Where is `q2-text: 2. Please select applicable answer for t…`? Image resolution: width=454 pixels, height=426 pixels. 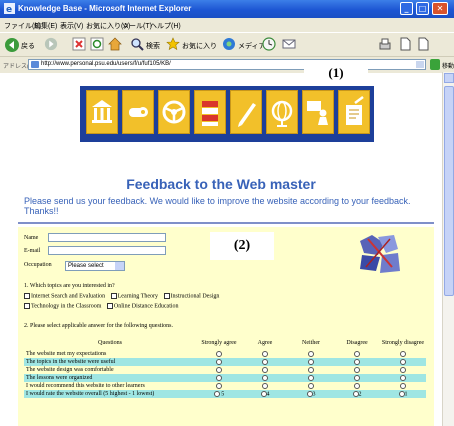 q2-text: 2. Please select applicable answer for t… is located at coordinates (98, 326).